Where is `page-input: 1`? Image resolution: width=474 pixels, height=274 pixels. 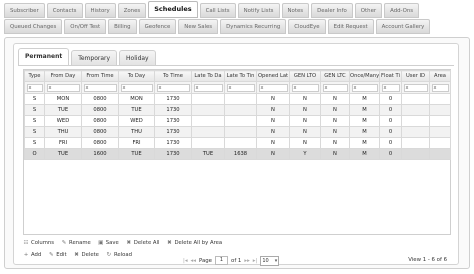
page-input: 1 is located at coordinates (222, 260).